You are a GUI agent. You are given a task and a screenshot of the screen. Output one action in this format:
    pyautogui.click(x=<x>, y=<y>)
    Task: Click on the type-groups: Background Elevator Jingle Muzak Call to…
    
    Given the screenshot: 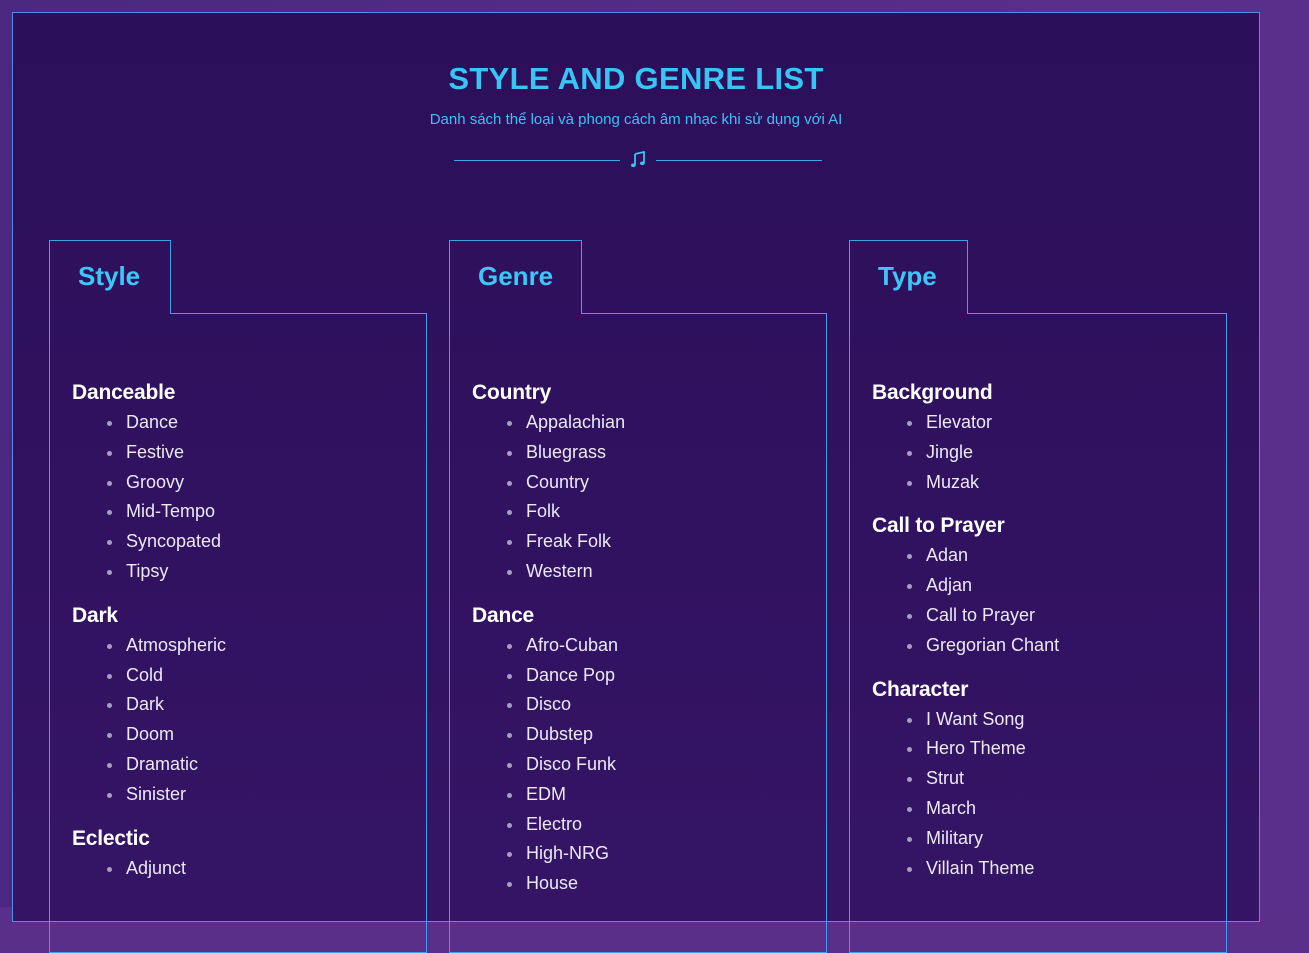 What is the action you would take?
    pyautogui.click(x=1042, y=639)
    